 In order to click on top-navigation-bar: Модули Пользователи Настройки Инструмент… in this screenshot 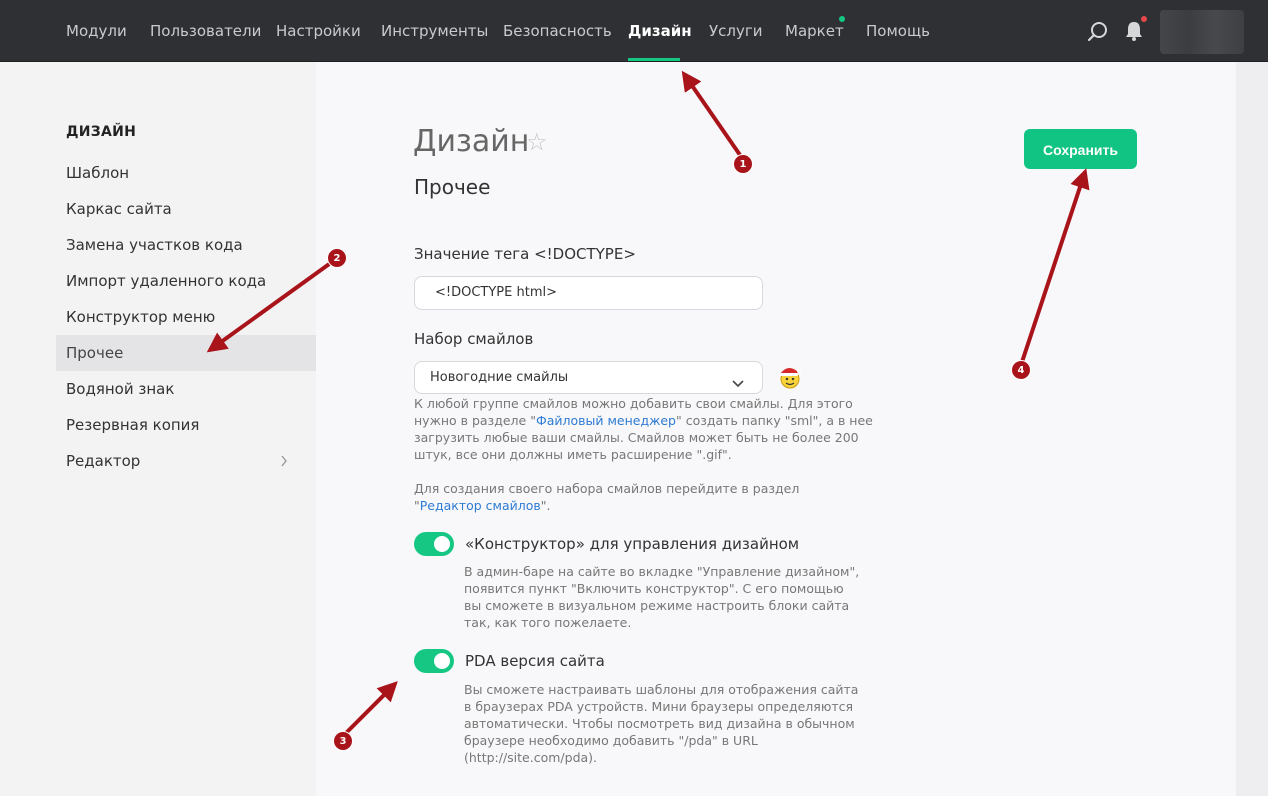, I will do `click(634, 31)`.